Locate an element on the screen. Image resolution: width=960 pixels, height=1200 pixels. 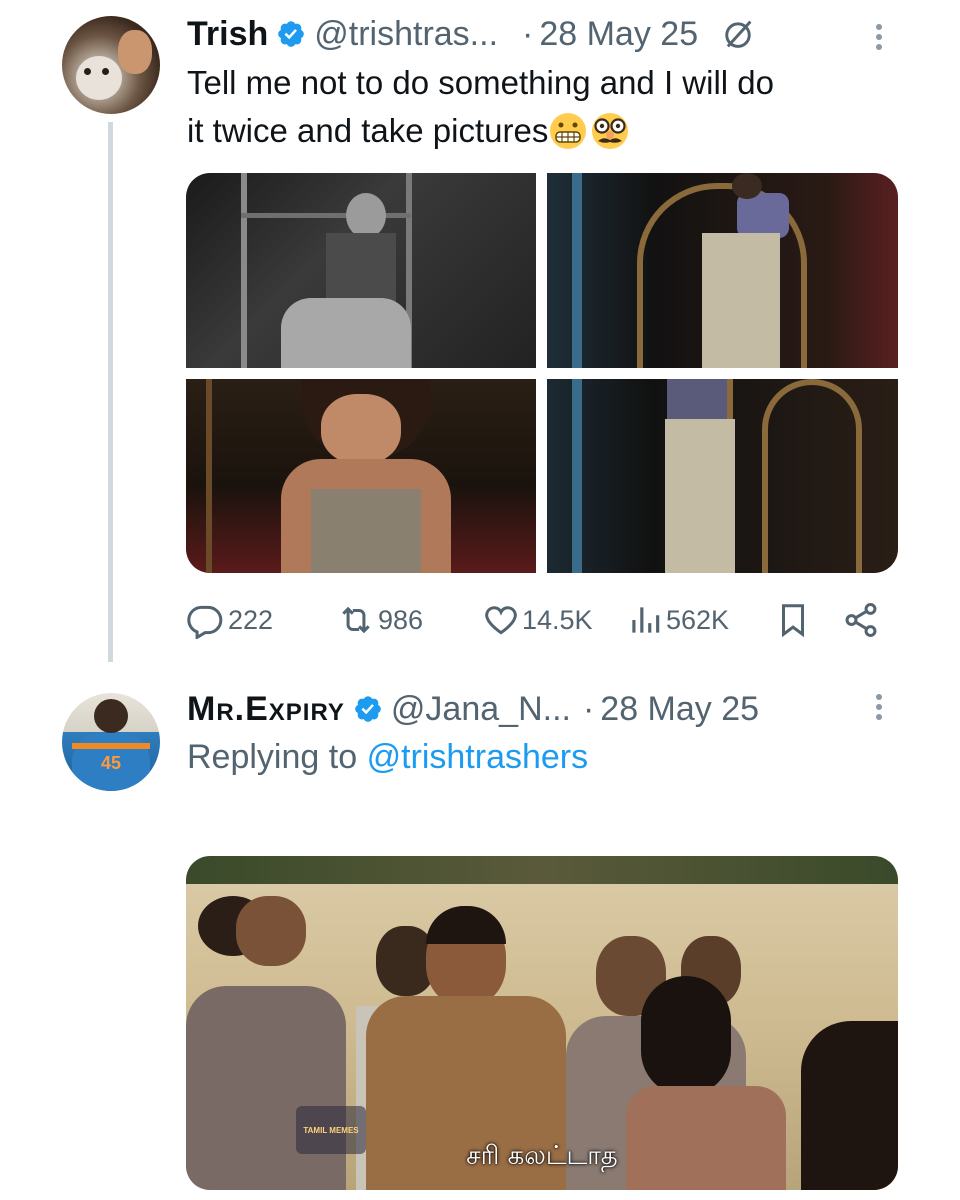
share-button is located at coordinates (861, 620).